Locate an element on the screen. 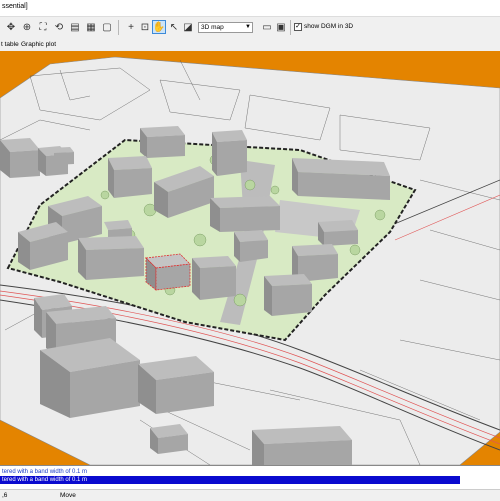 The image size is (500, 501). measure-icon: ⊡ is located at coordinates (145, 27).